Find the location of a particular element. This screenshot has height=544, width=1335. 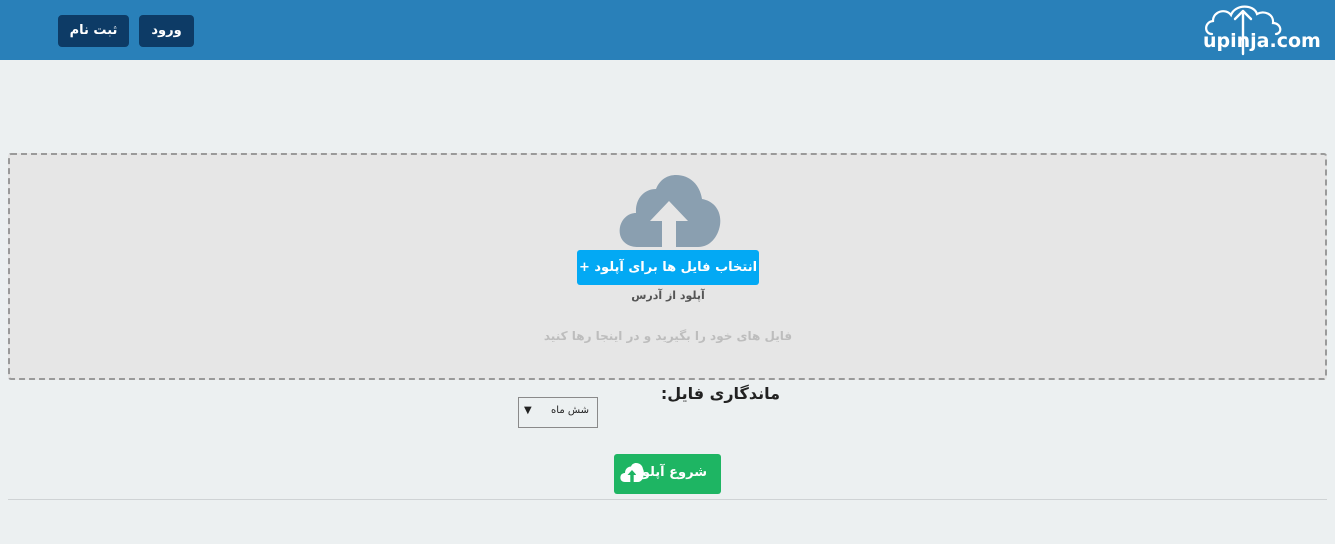

site-logo: upinja.com is located at coordinates (1260, 30).